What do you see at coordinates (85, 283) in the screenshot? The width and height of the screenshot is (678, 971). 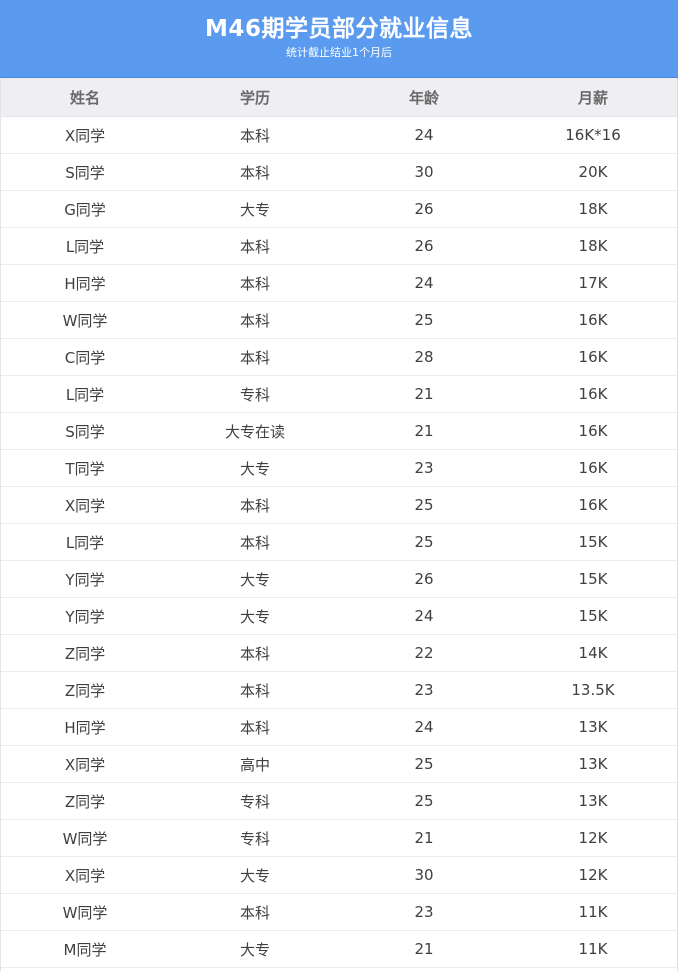 I see `cell-name: H同学` at bounding box center [85, 283].